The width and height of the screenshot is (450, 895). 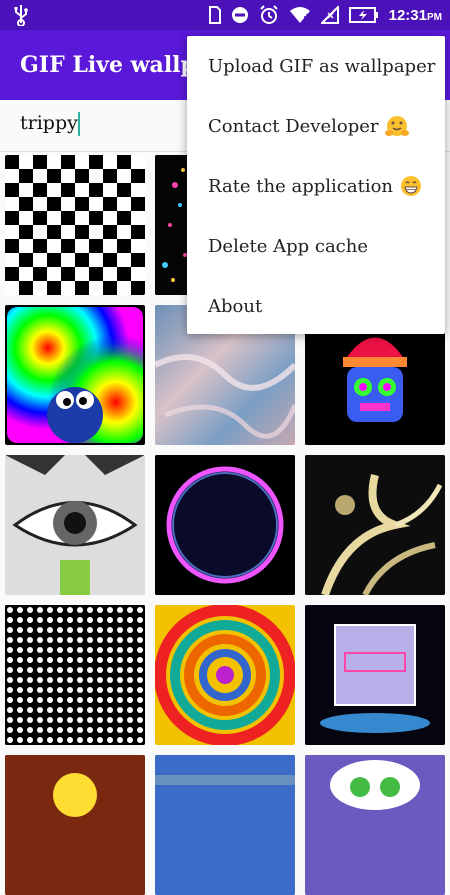 What do you see at coordinates (301, 186) in the screenshot?
I see `menu-item-label: Rate the application` at bounding box center [301, 186].